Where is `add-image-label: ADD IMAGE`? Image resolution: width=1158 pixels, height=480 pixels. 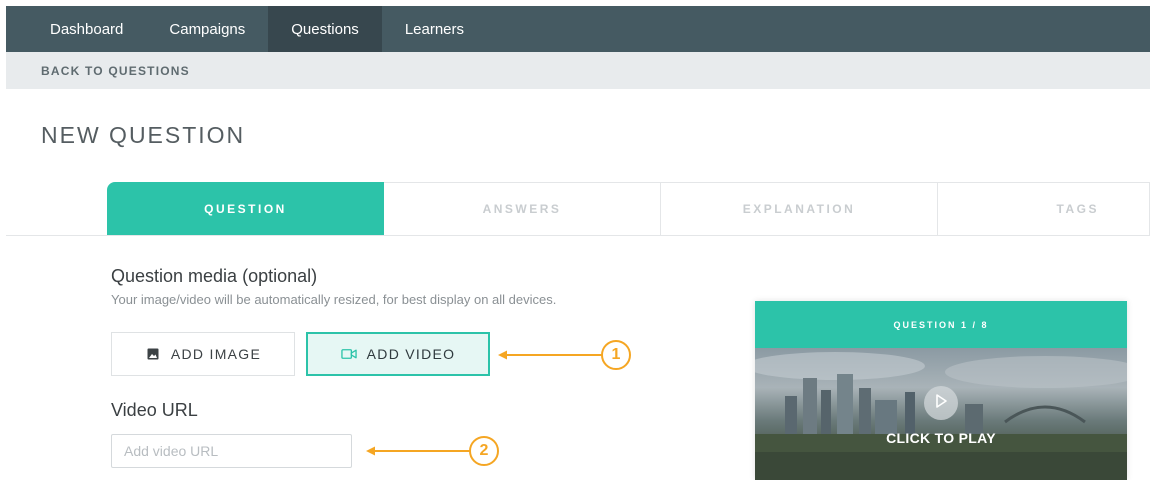
add-image-label: ADD IMAGE is located at coordinates (216, 354).